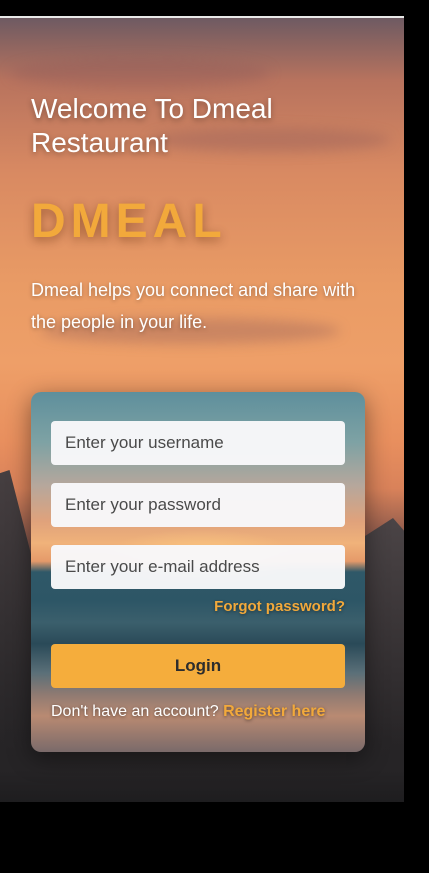  Describe the element at coordinates (129, 221) in the screenshot. I see `brand-logo-text: DMEAL` at that location.